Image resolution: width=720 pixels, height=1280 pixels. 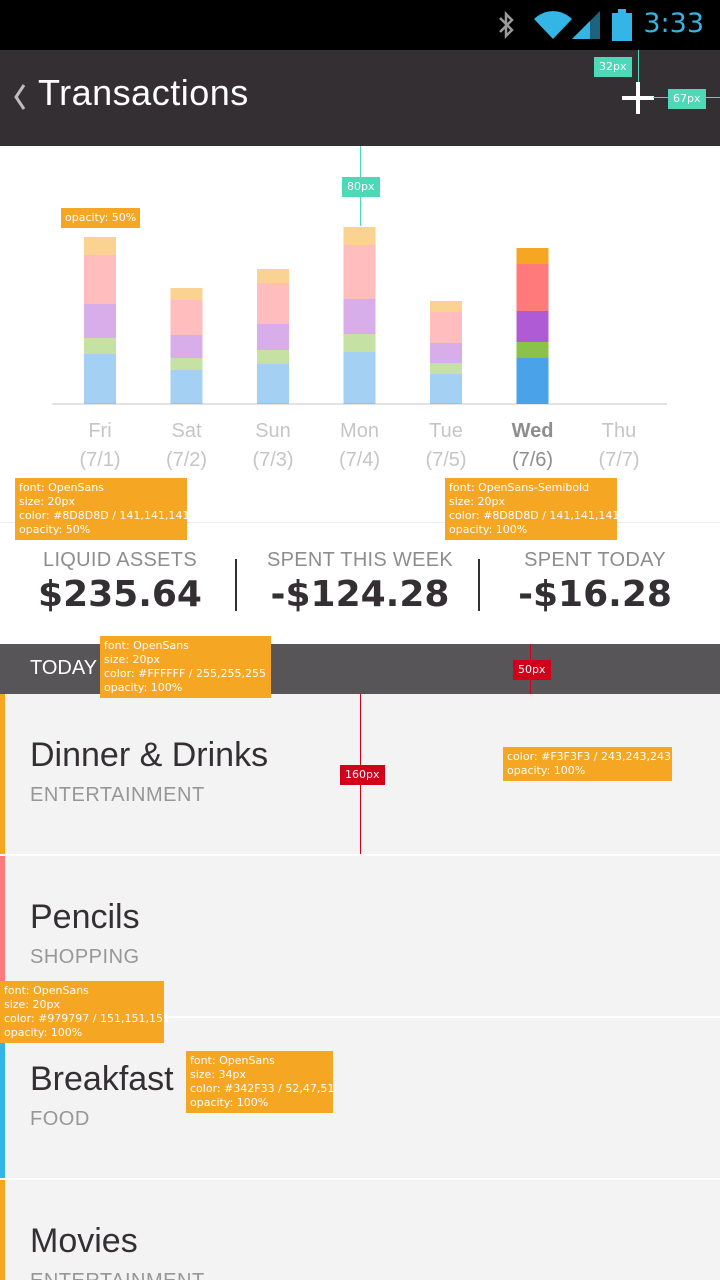 What do you see at coordinates (60, 1119) in the screenshot?
I see `transaction-category: FOOD` at bounding box center [60, 1119].